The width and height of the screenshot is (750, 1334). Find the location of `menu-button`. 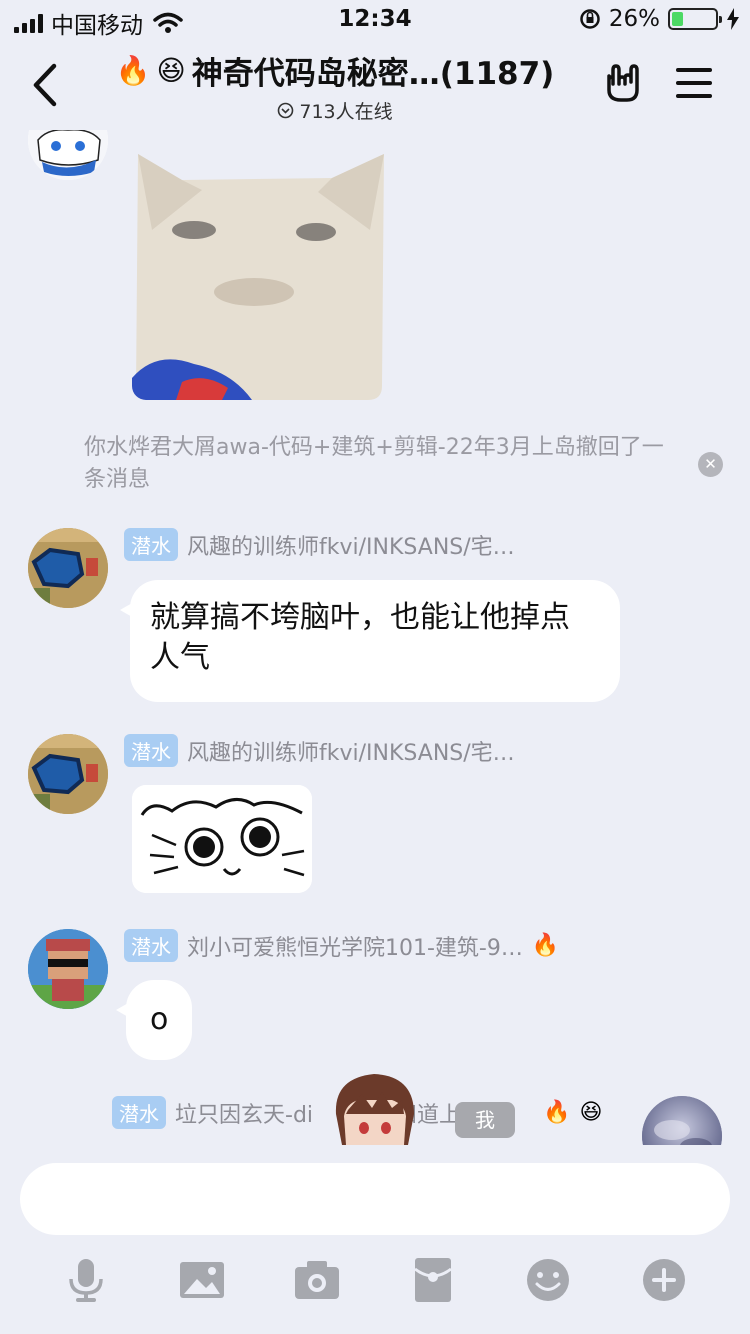

menu-button is located at coordinates (694, 84).